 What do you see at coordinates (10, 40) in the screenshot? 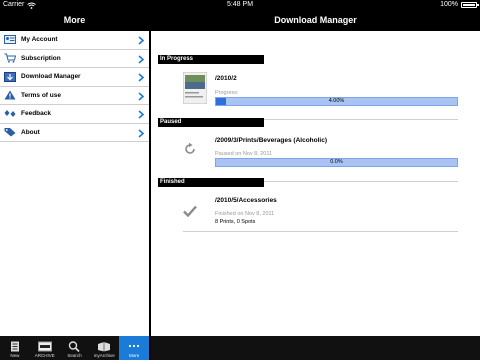
I see `id-card-icon` at bounding box center [10, 40].